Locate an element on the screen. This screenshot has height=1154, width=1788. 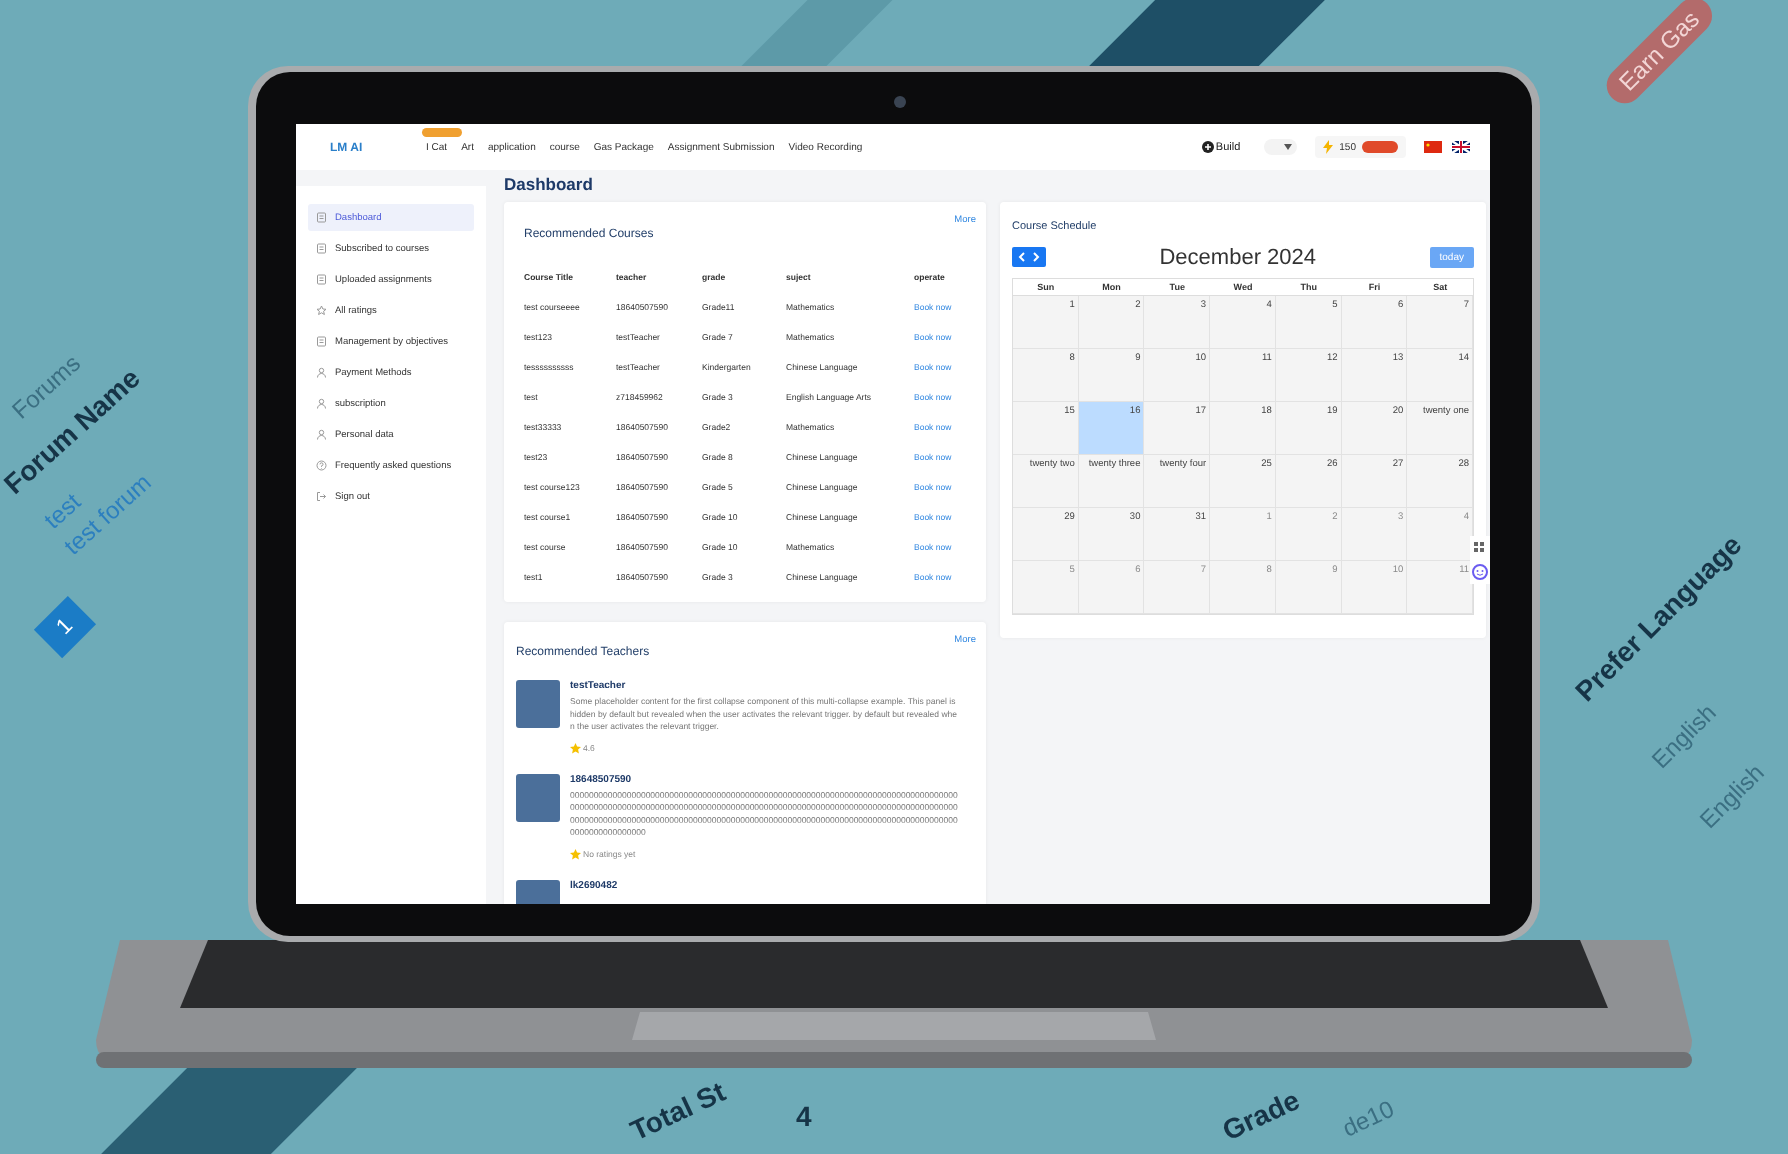
chevron-right-icon is located at coordinates (1036, 257).